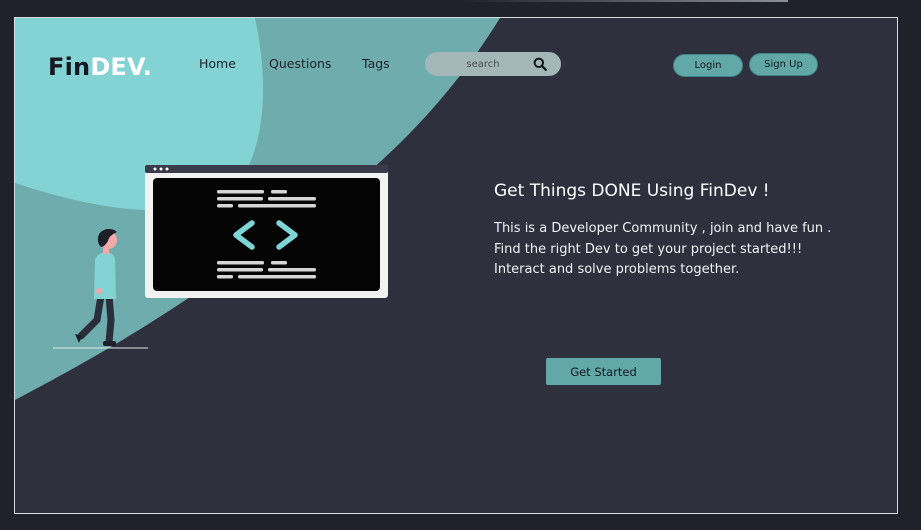  I want to click on nav-questions: Questions, so click(300, 63).